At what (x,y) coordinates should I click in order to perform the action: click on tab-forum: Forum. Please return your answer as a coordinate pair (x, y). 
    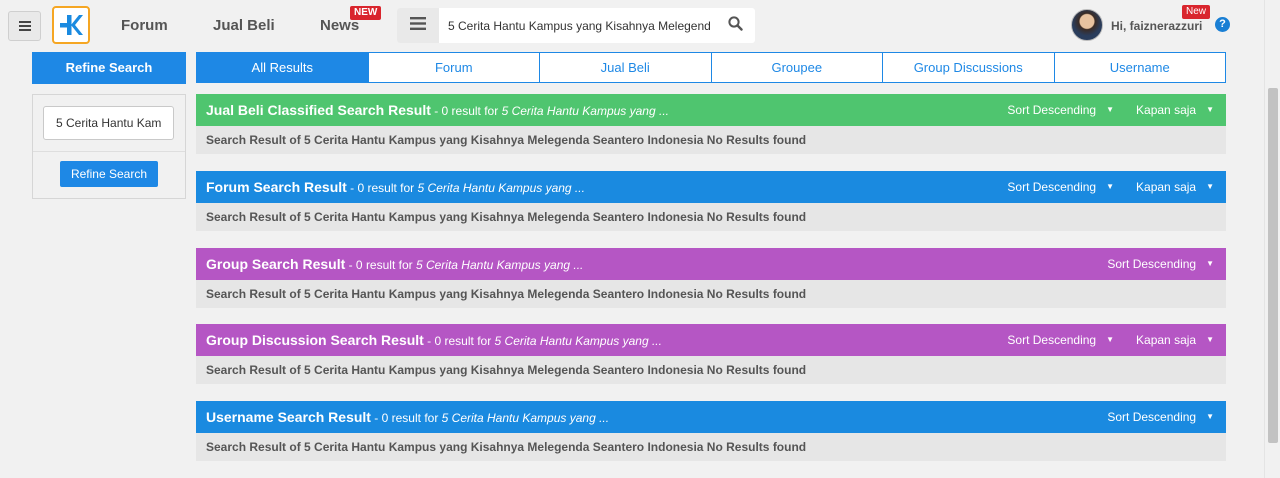
    Looking at the image, I should click on (454, 67).